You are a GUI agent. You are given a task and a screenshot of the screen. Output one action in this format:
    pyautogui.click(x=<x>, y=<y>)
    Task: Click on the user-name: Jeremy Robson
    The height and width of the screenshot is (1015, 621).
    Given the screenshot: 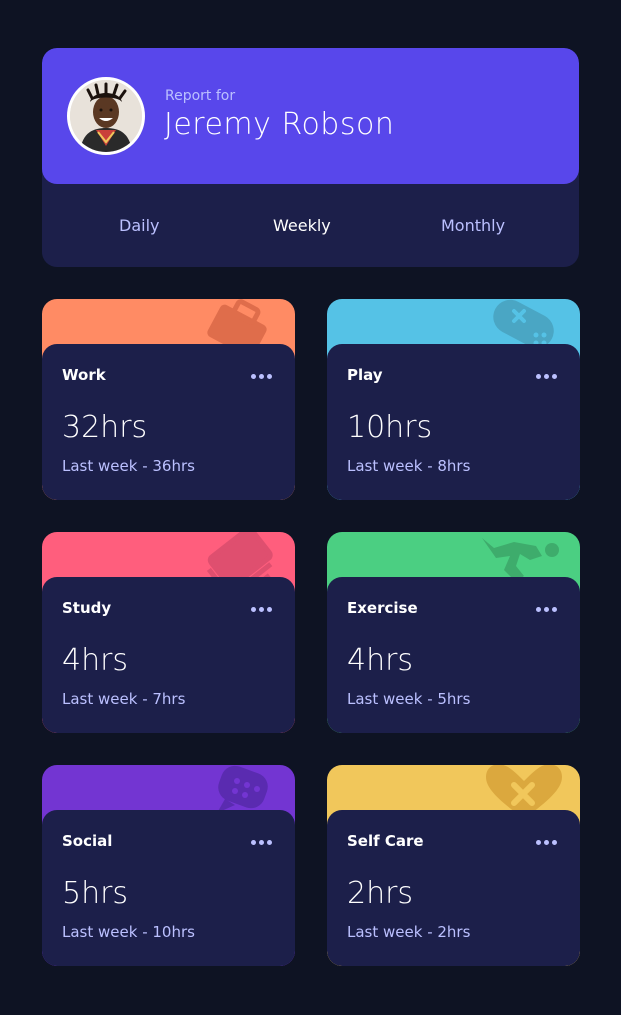 What is the action you would take?
    pyautogui.click(x=279, y=124)
    